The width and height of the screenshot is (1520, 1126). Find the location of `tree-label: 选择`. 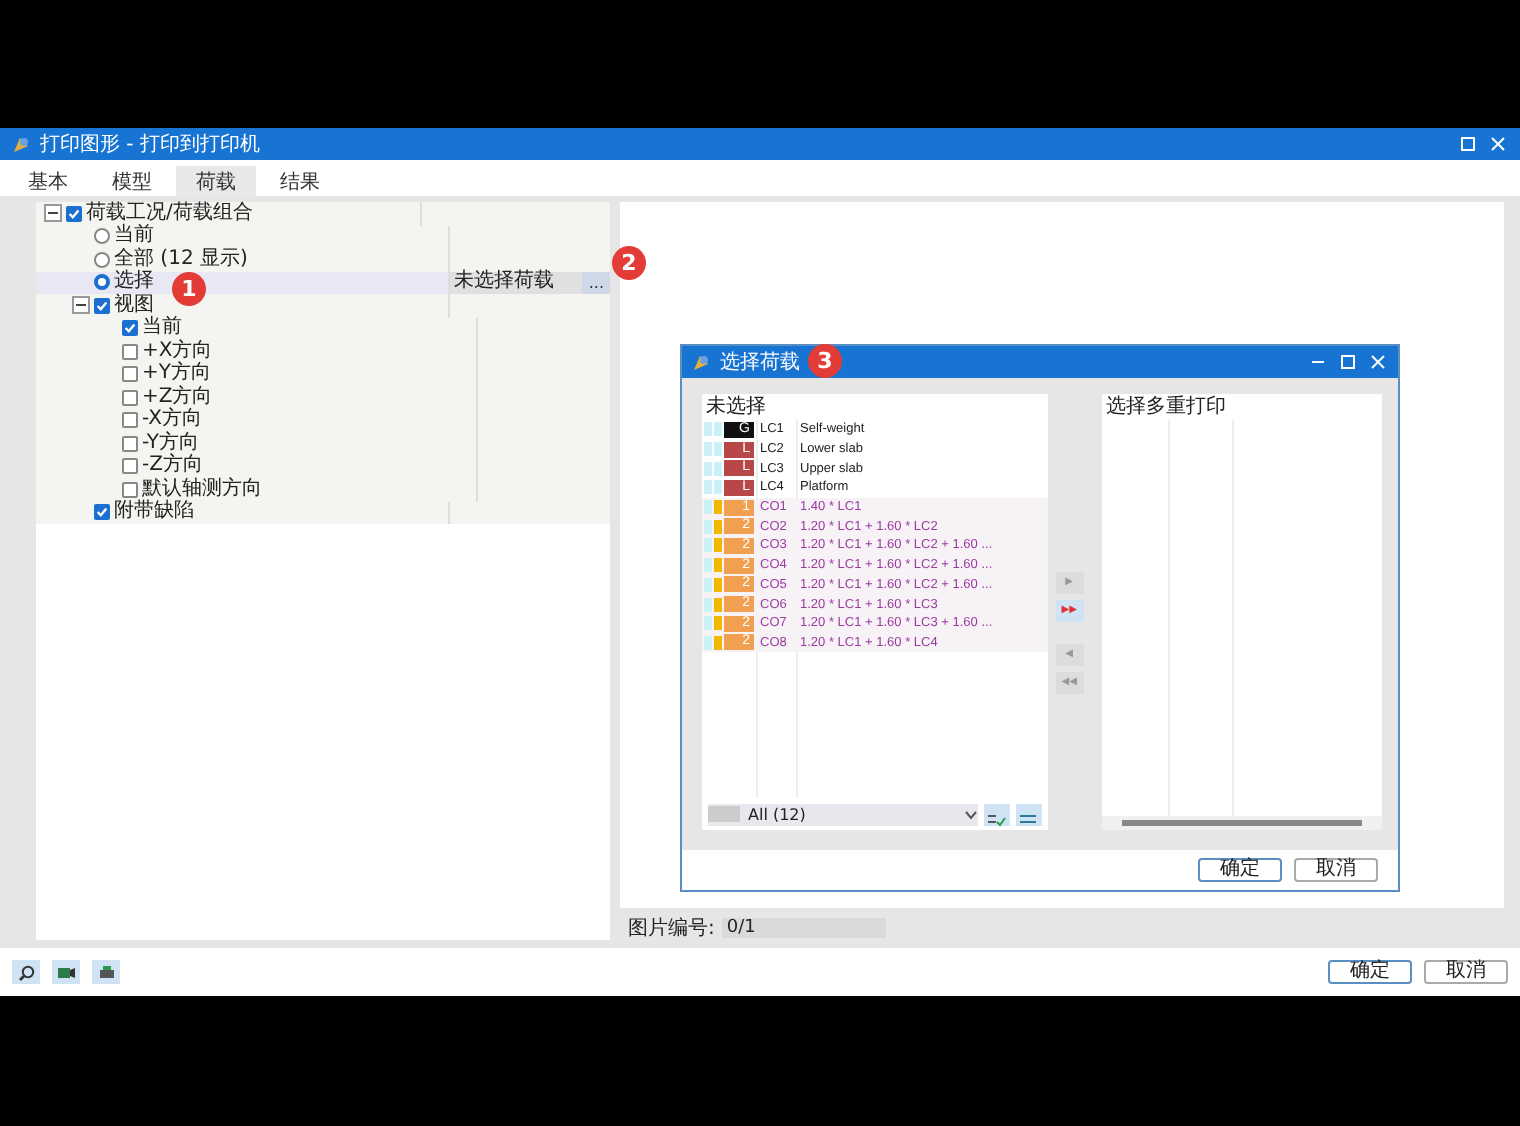

tree-label: 选择 is located at coordinates (134, 282).